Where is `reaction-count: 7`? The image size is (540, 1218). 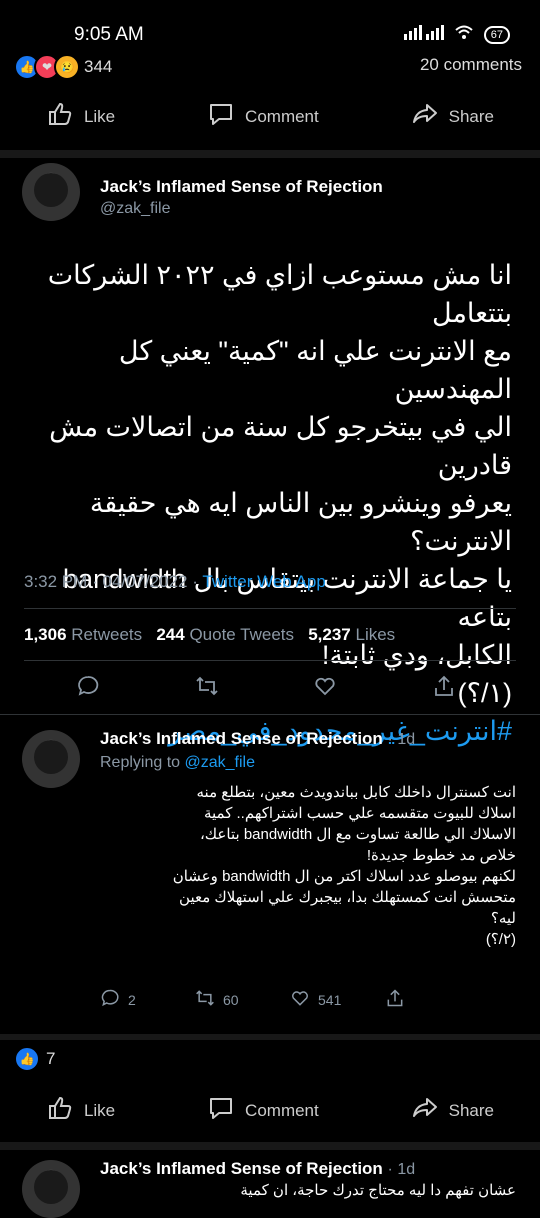 reaction-count: 7 is located at coordinates (51, 1058).